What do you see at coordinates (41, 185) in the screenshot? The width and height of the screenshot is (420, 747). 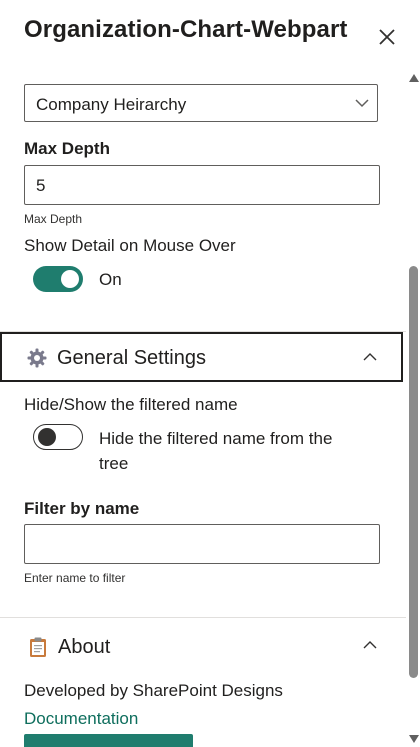 I see `max-depth-value: 5` at bounding box center [41, 185].